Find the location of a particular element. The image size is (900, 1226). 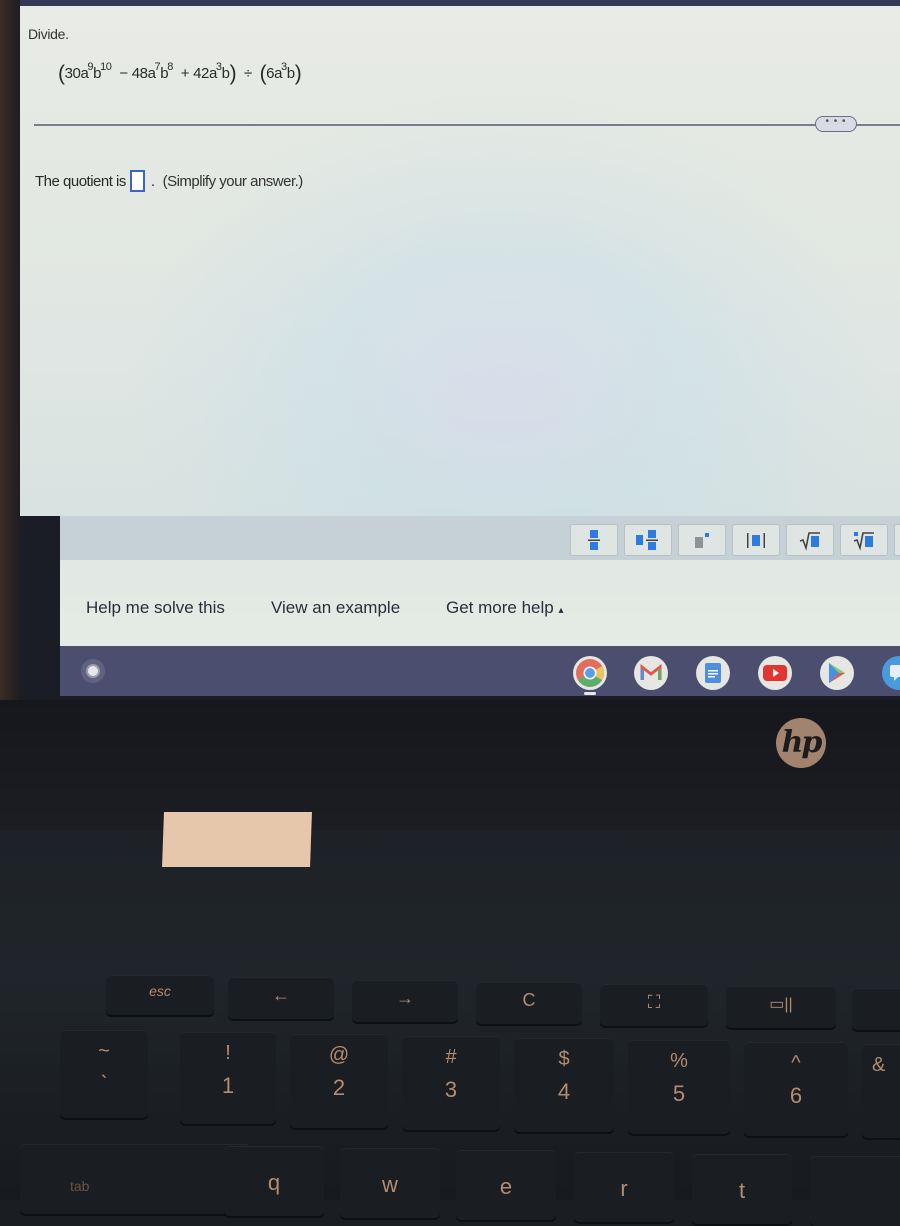

exponent: 10 is located at coordinates (106, 67).